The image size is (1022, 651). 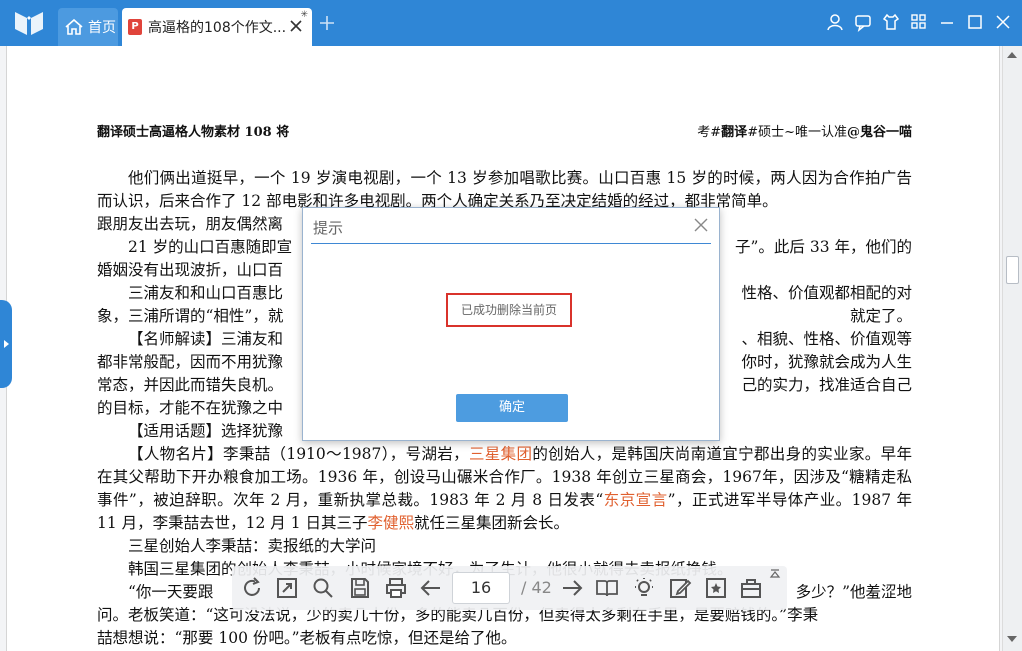 What do you see at coordinates (102, 28) in the screenshot?
I see `tab-home-label: 首页` at bounding box center [102, 28].